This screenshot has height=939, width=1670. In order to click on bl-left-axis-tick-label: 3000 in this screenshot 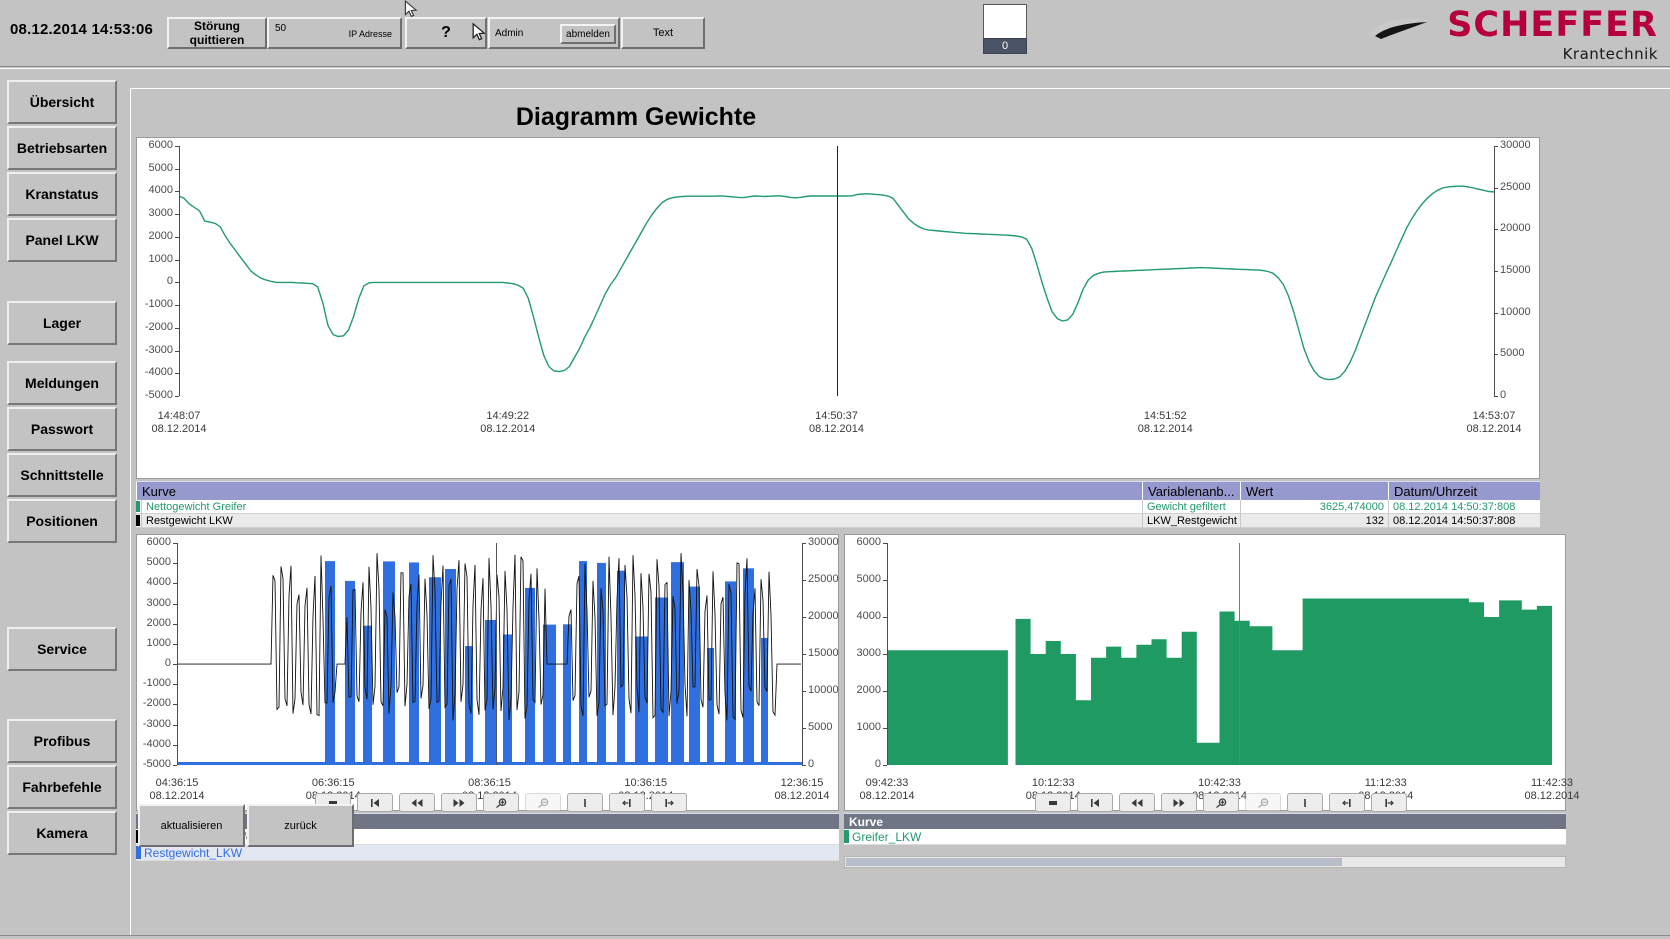, I will do `click(158, 602)`.